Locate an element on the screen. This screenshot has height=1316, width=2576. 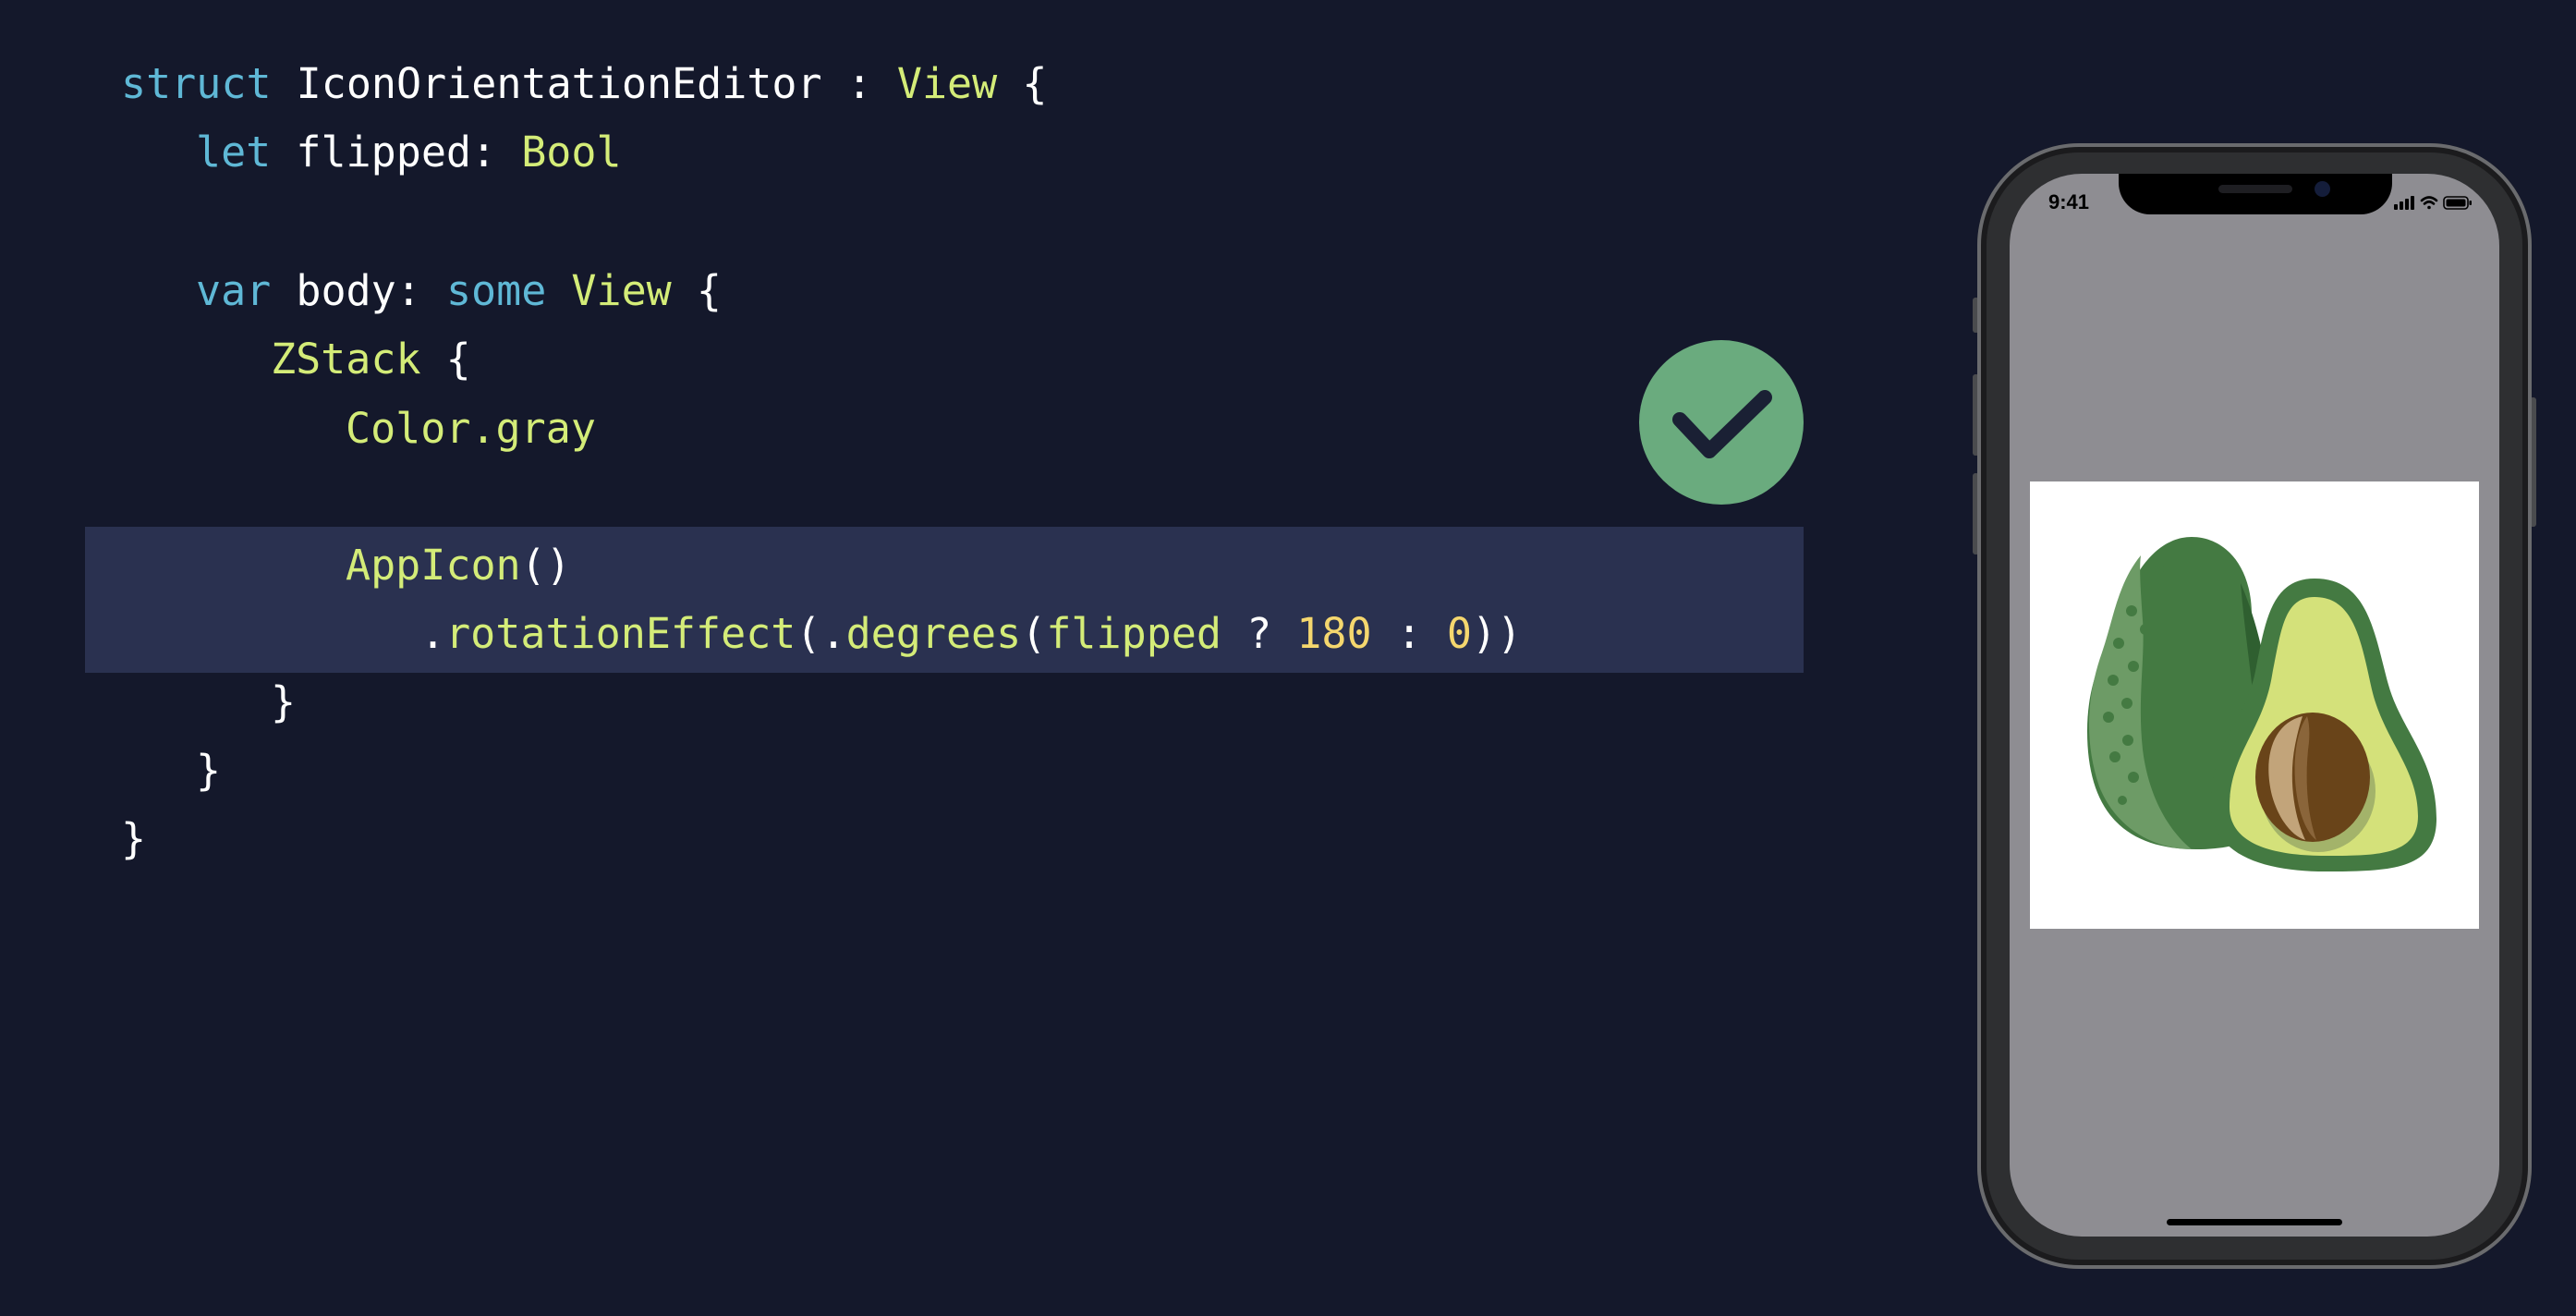
code-token: 180 is located at coordinates (1334, 633).